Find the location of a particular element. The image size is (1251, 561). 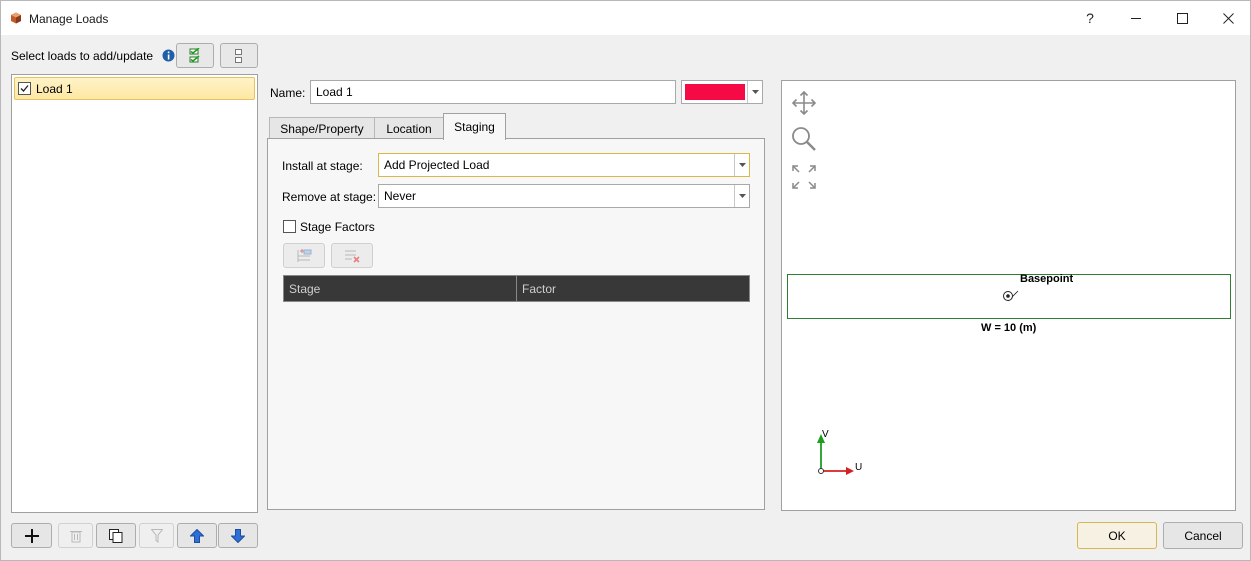

pan-icon is located at coordinates (804, 103).